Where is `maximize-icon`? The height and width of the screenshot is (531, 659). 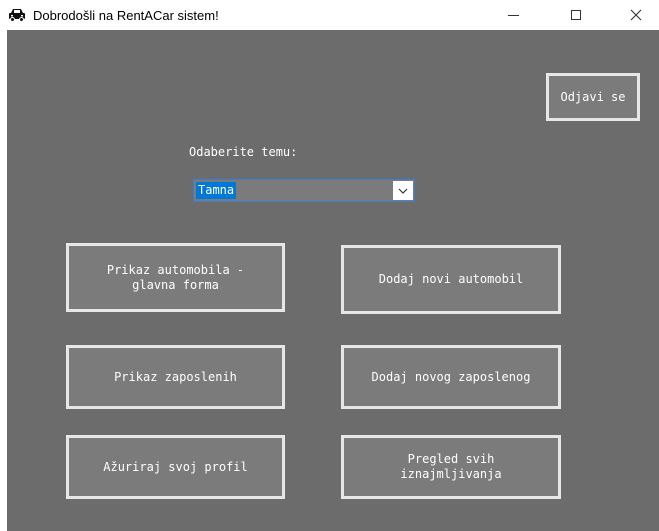
maximize-icon is located at coordinates (576, 15).